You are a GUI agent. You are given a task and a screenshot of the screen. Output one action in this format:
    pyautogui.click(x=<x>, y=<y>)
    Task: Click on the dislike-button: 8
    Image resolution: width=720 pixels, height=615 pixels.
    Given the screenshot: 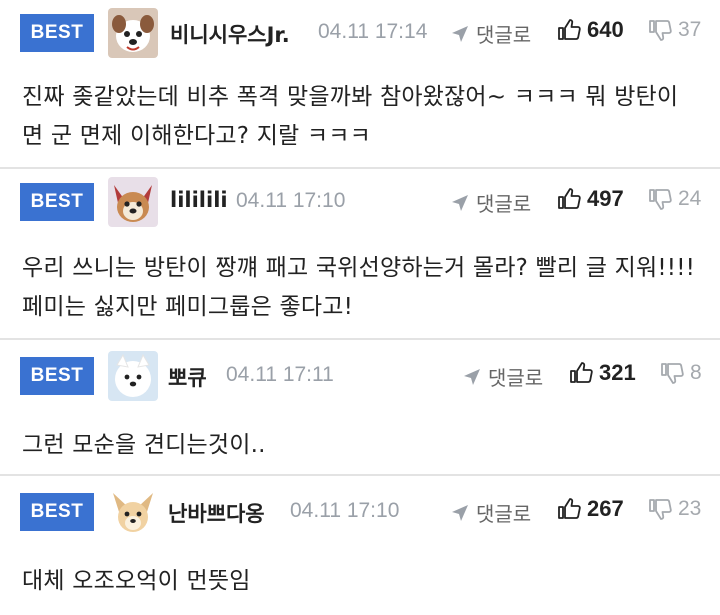 What is the action you would take?
    pyautogui.click(x=681, y=373)
    